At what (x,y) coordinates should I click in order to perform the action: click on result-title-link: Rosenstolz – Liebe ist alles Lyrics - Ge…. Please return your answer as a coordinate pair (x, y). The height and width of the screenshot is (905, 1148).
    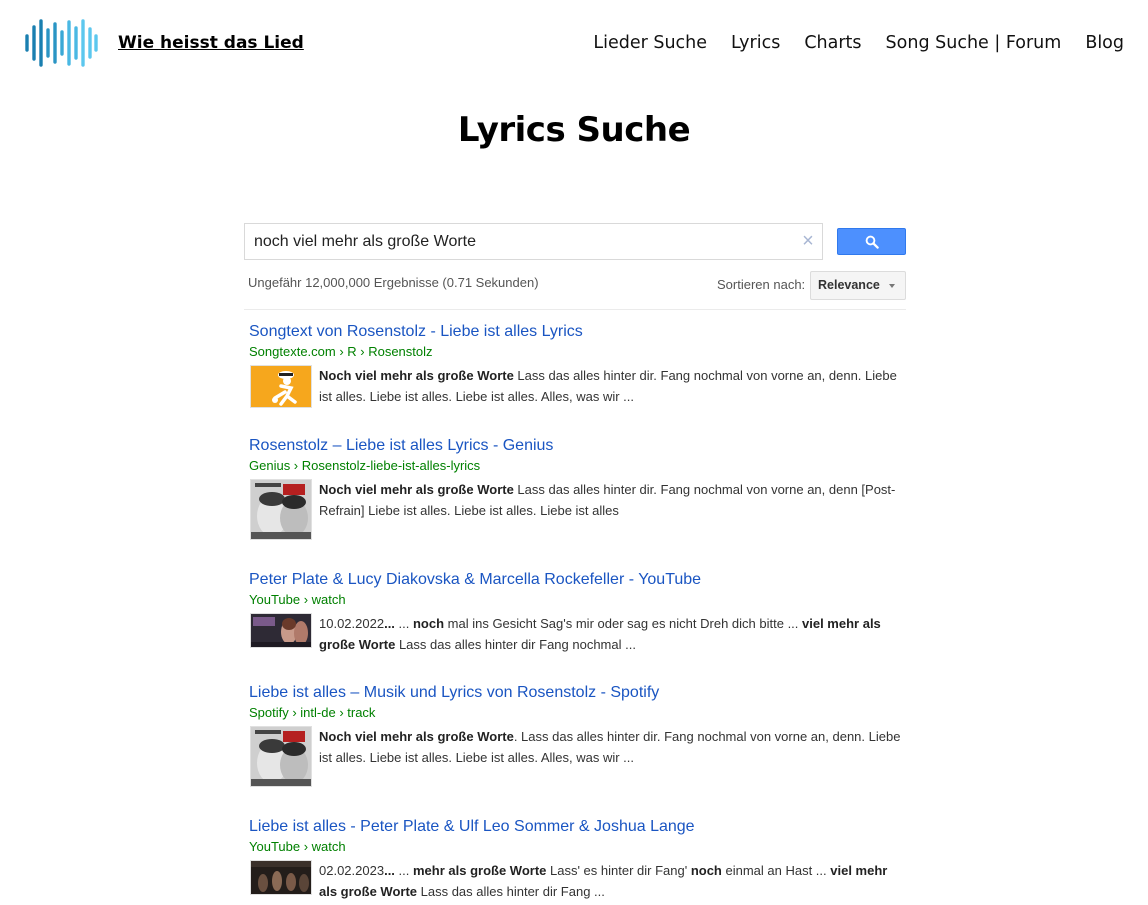
    Looking at the image, I should click on (579, 446).